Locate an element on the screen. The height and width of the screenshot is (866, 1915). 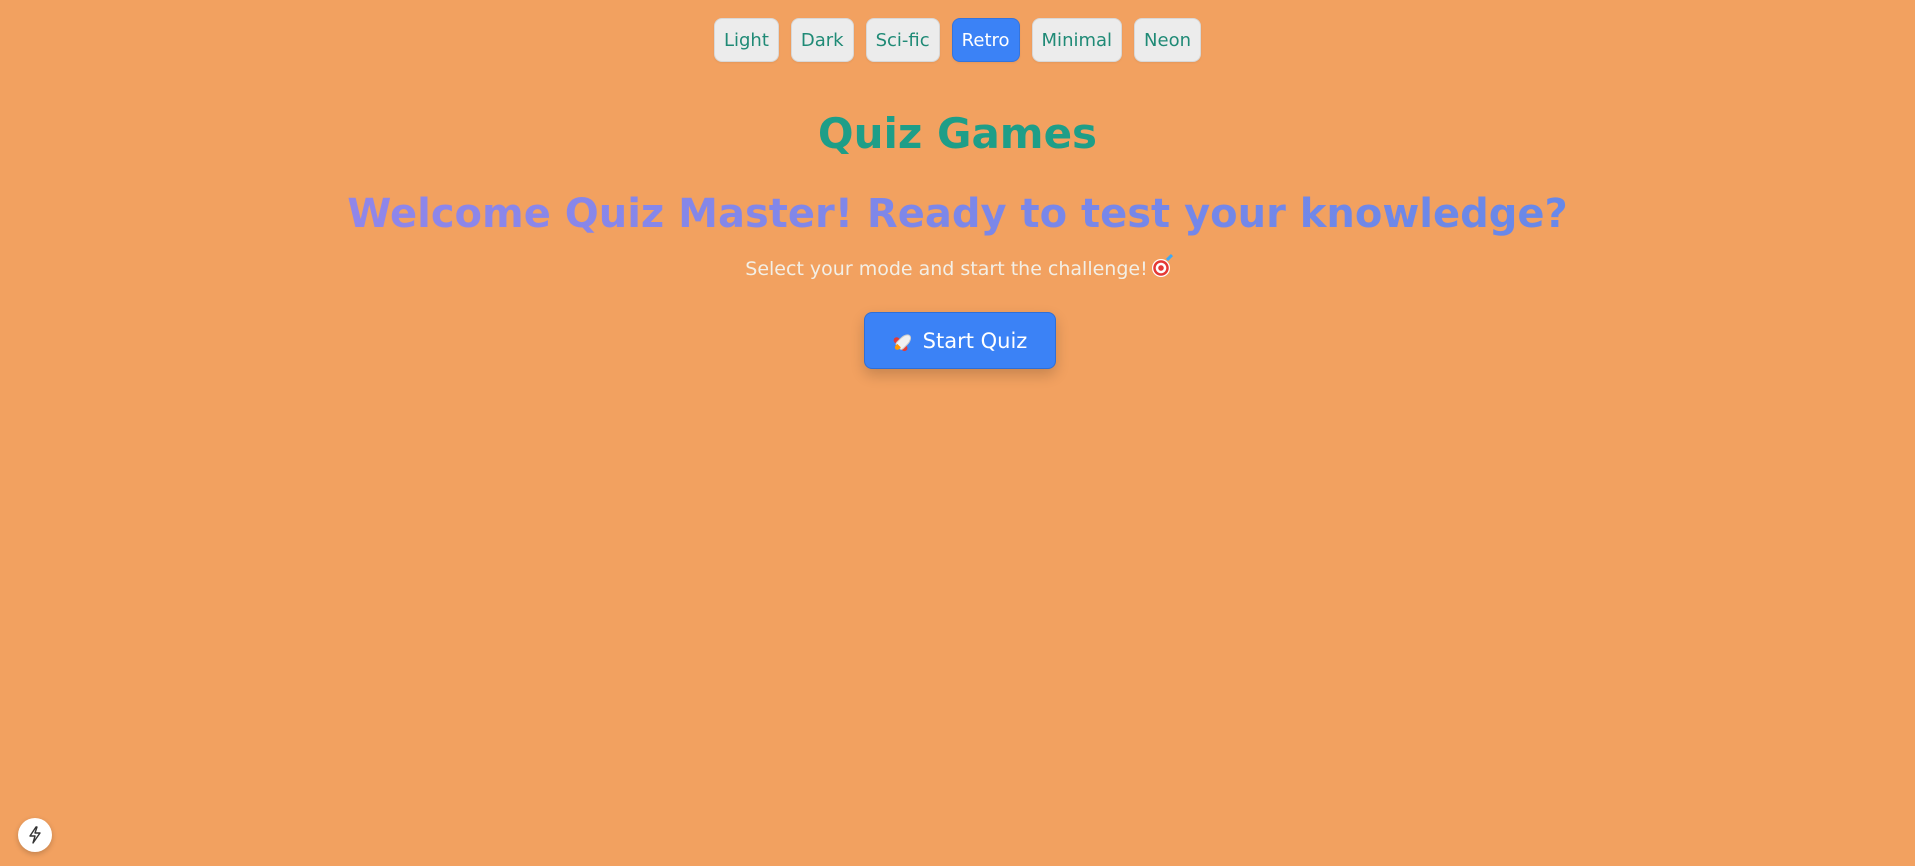
start-quiz-button: Start Quiz is located at coordinates (960, 340).